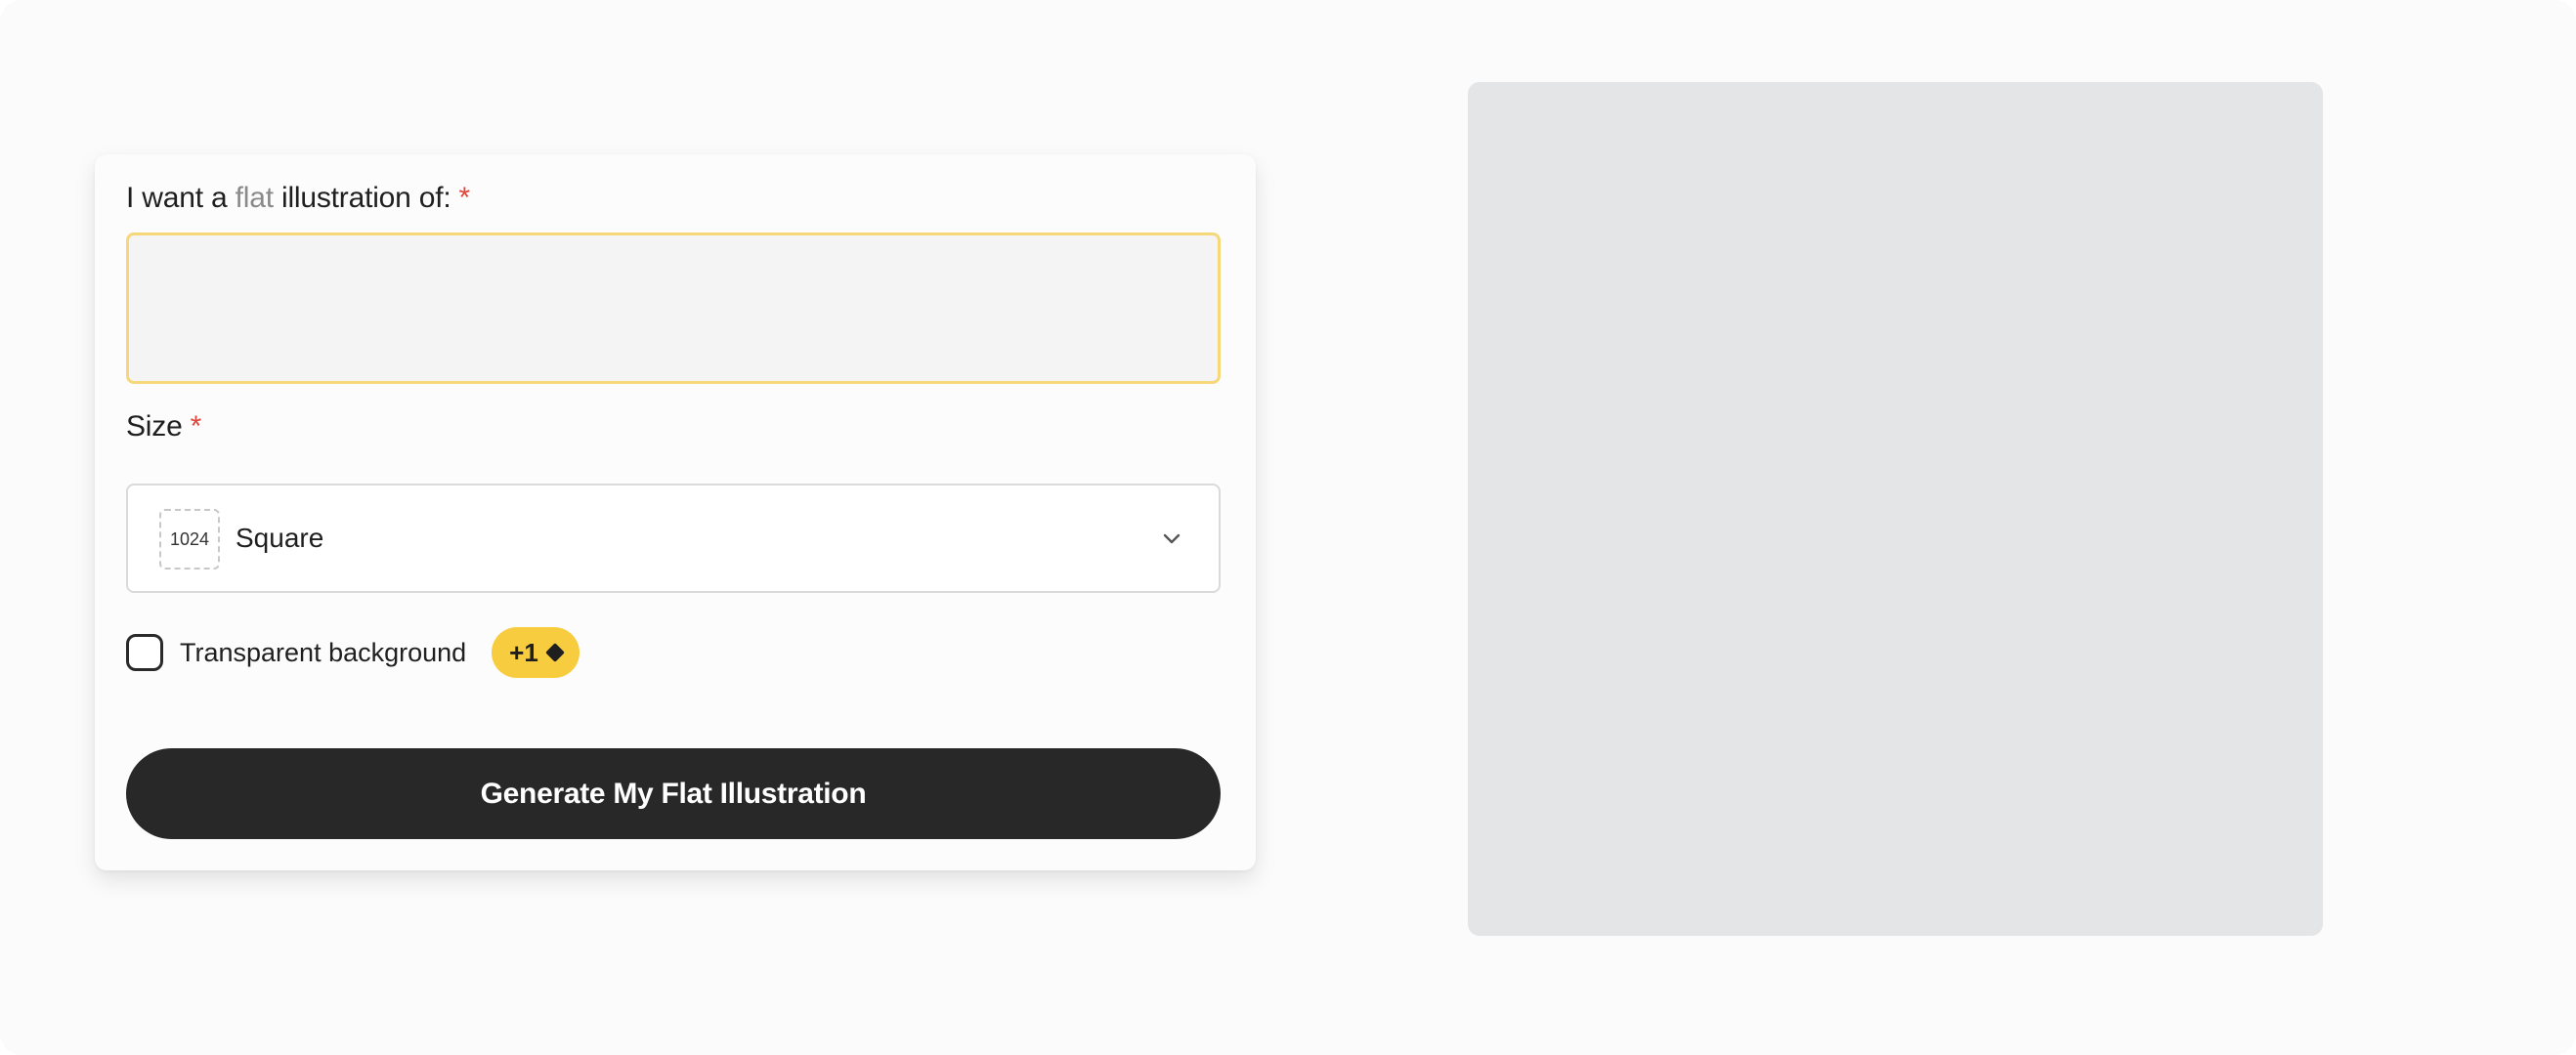 The image size is (2576, 1055). I want to click on prompt-label: I want a flat illustration of: *, so click(298, 198).